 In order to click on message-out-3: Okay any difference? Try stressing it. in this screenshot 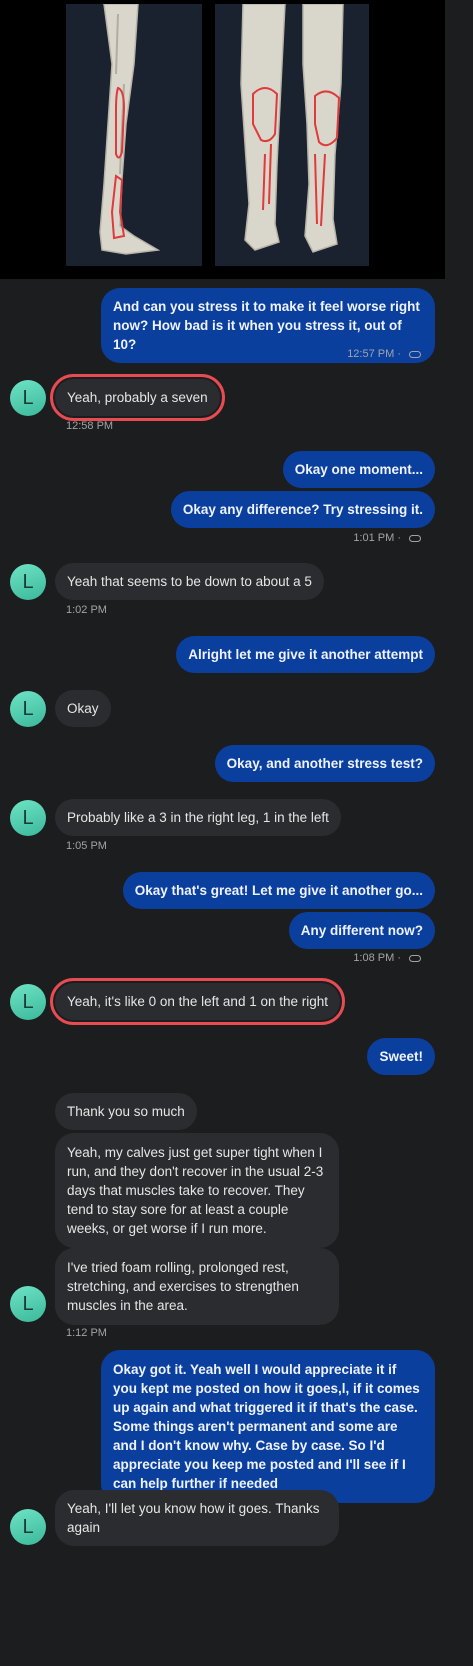, I will do `click(302, 509)`.